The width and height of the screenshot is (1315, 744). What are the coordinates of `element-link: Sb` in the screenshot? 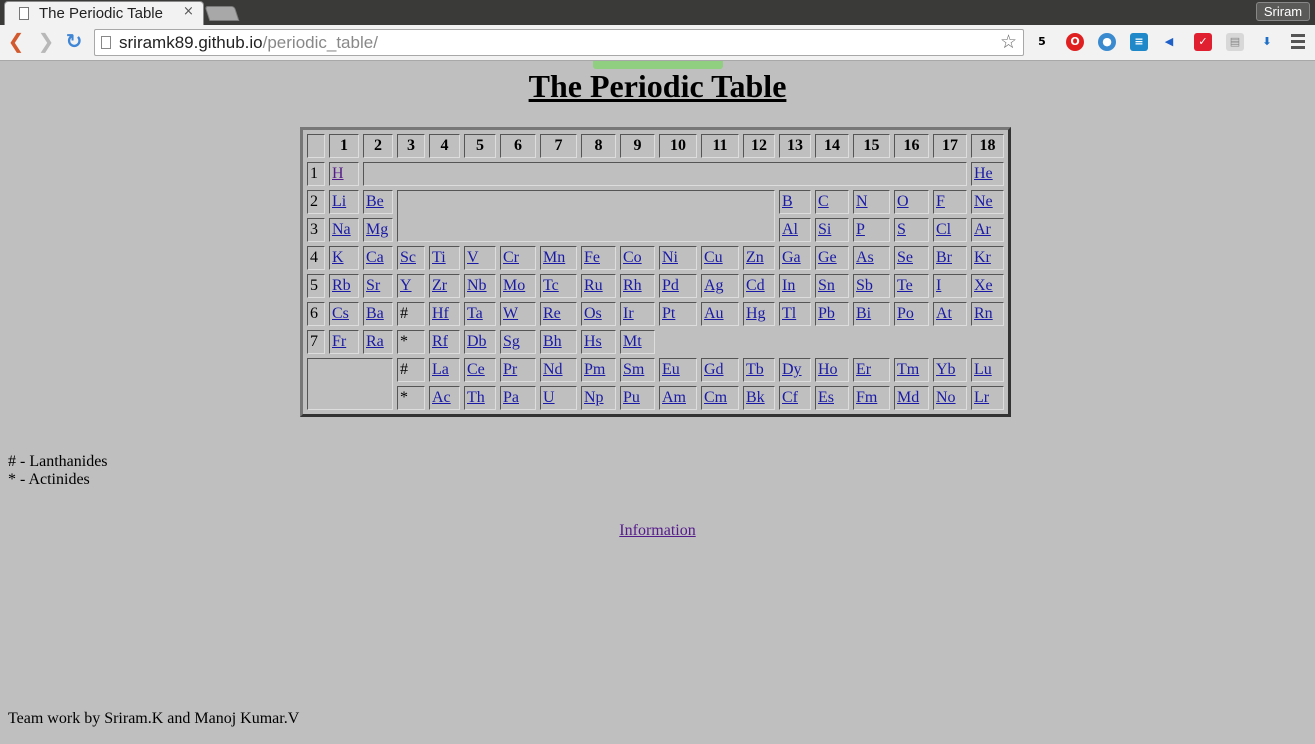 It's located at (864, 285).